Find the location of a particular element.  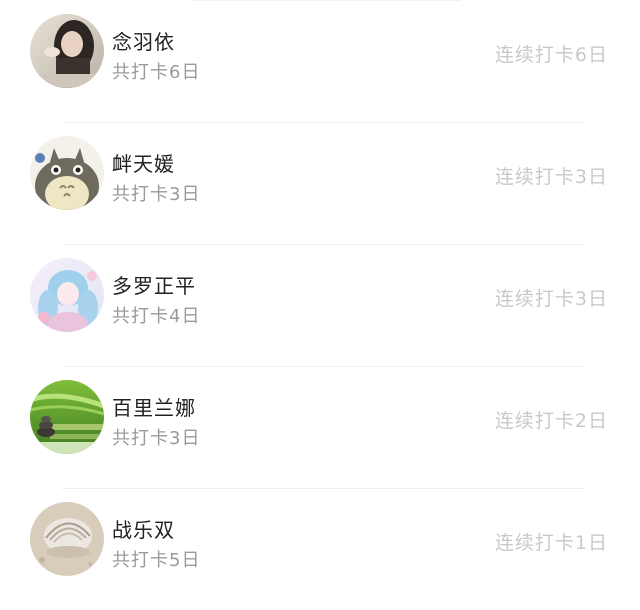

total-checkins: 共打卡4日 is located at coordinates (156, 316).